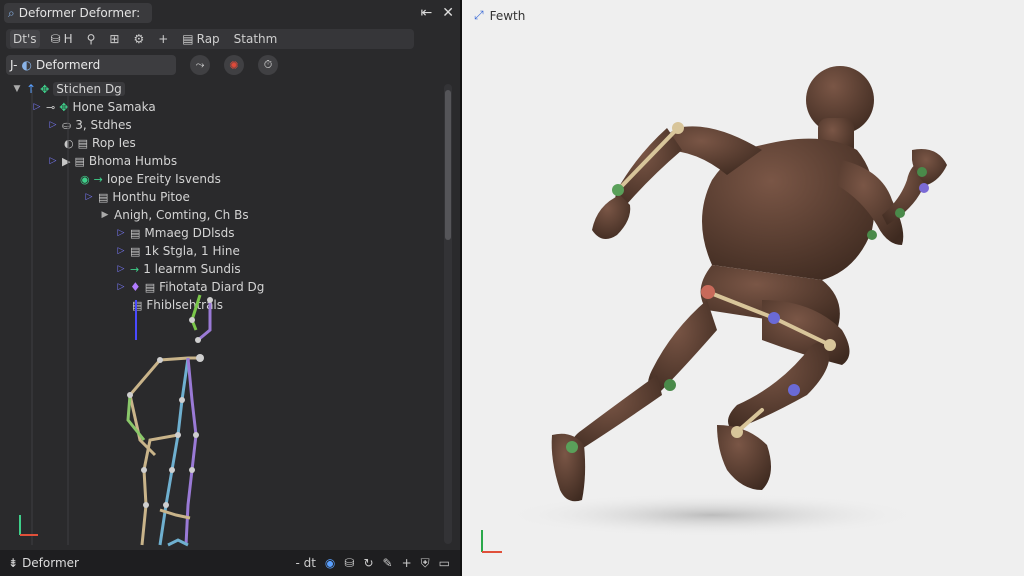 The image size is (1024, 576). What do you see at coordinates (64, 107) in the screenshot?
I see `joint-icon: ✥` at bounding box center [64, 107].